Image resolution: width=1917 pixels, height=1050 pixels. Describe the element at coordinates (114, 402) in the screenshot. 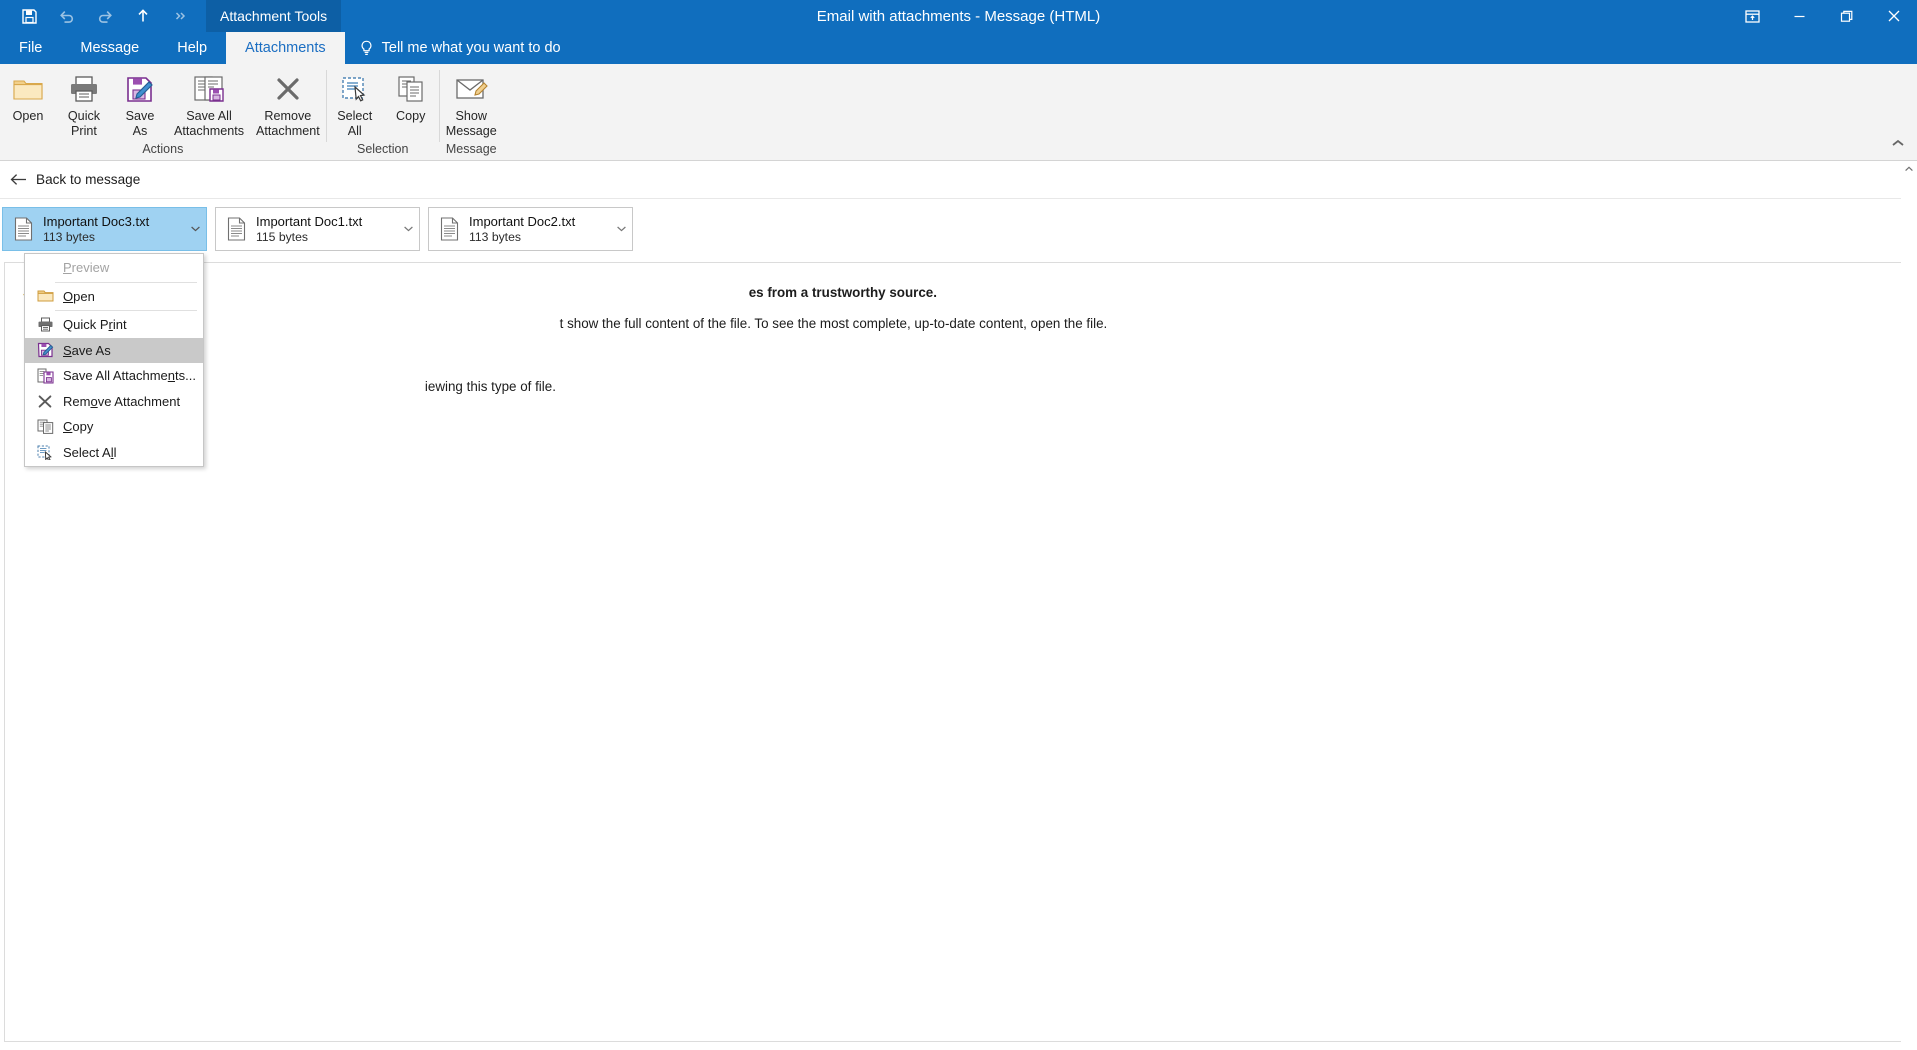

I see `context-menu-item-remove-attachment: Remove Attachment` at that location.